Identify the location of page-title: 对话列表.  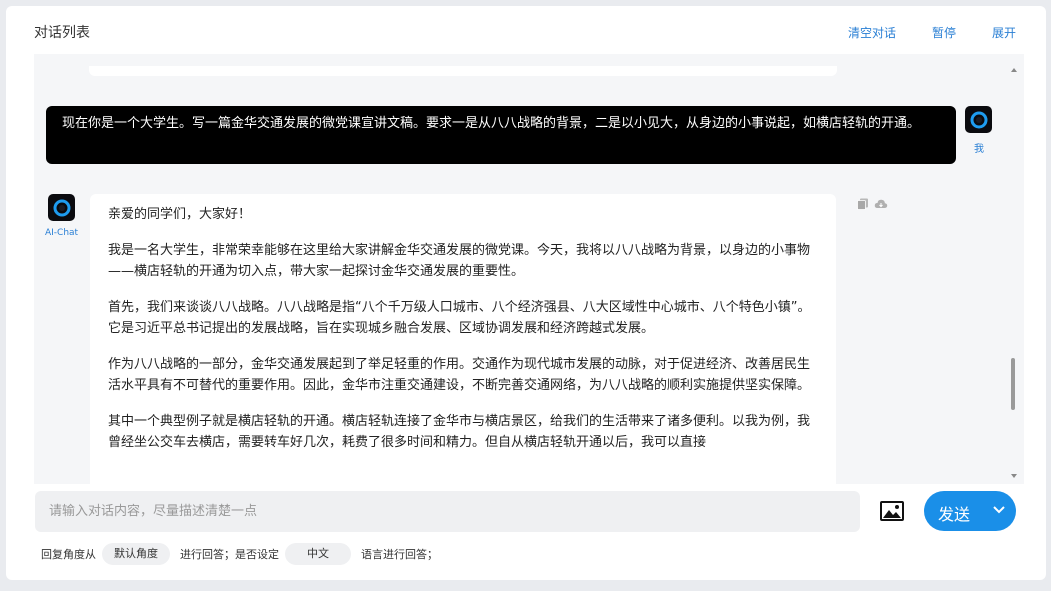
(62, 33).